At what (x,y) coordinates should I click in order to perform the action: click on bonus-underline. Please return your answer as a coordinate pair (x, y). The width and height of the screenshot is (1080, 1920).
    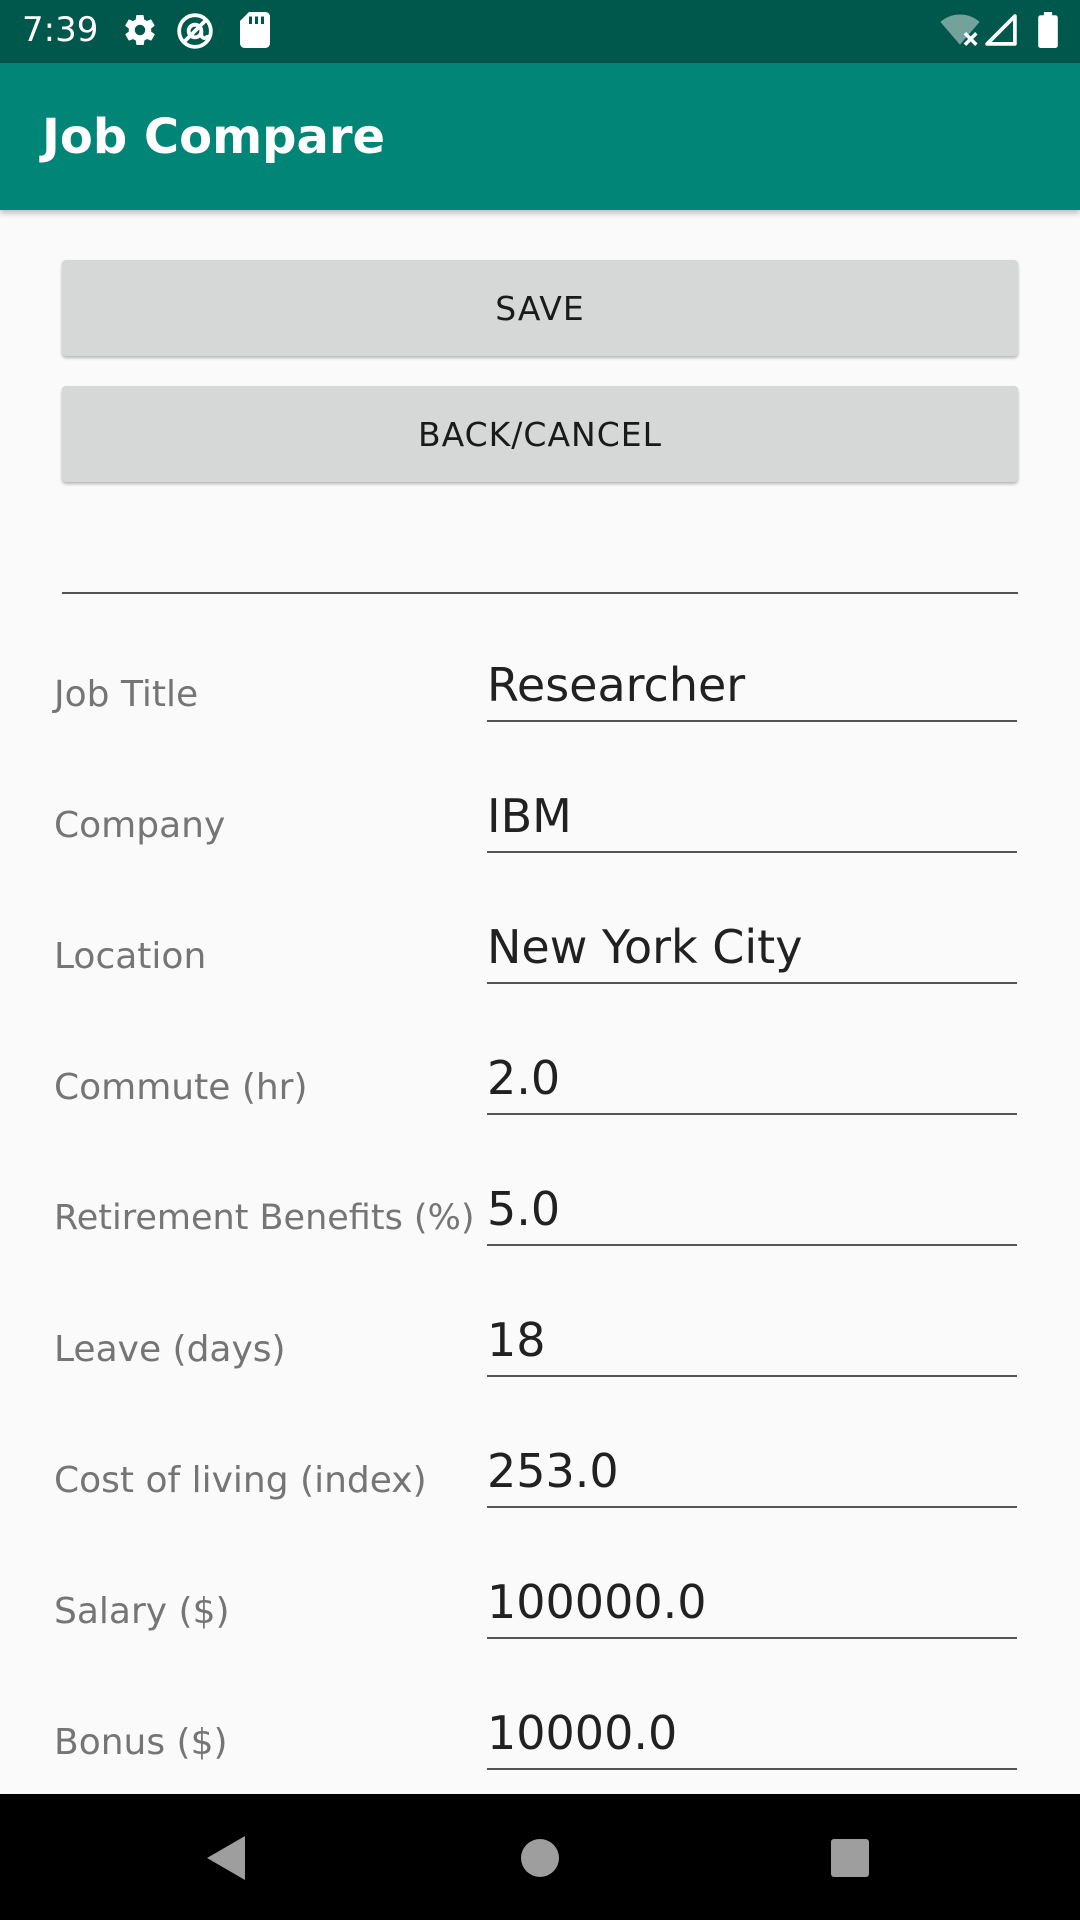
    Looking at the image, I should click on (752, 1769).